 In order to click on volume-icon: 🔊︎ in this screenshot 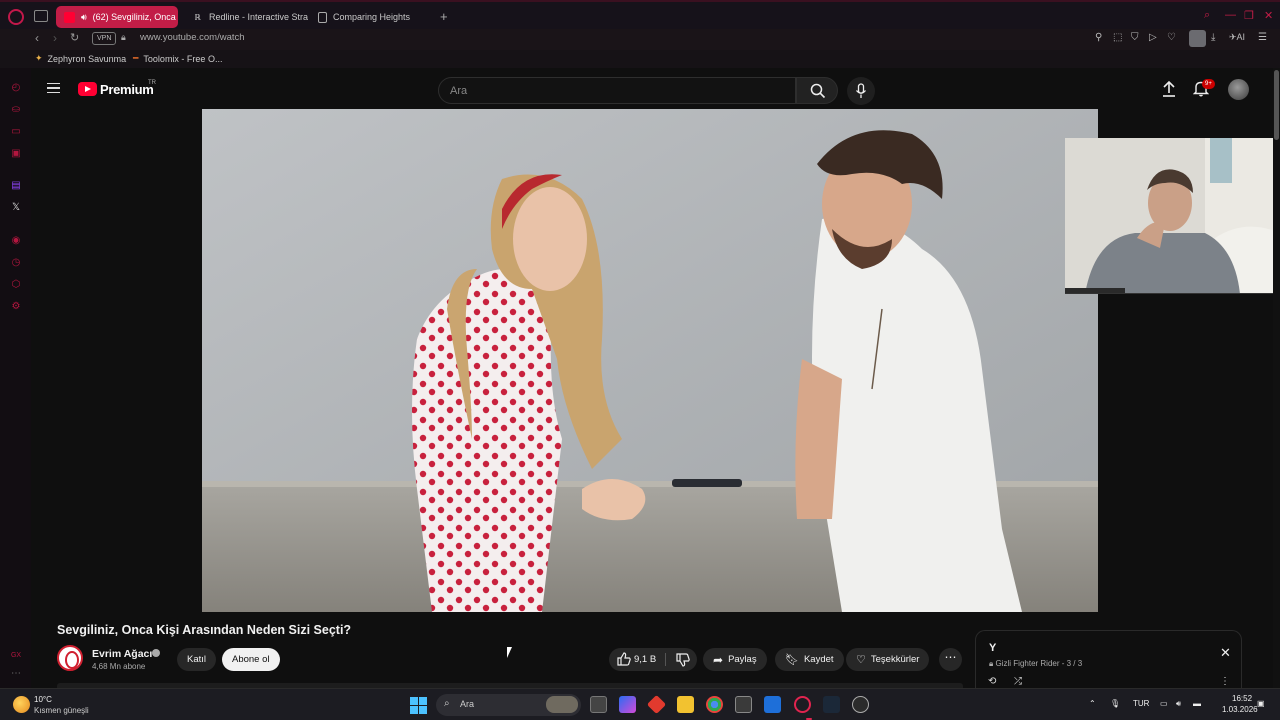, I will do `click(1178, 704)`.